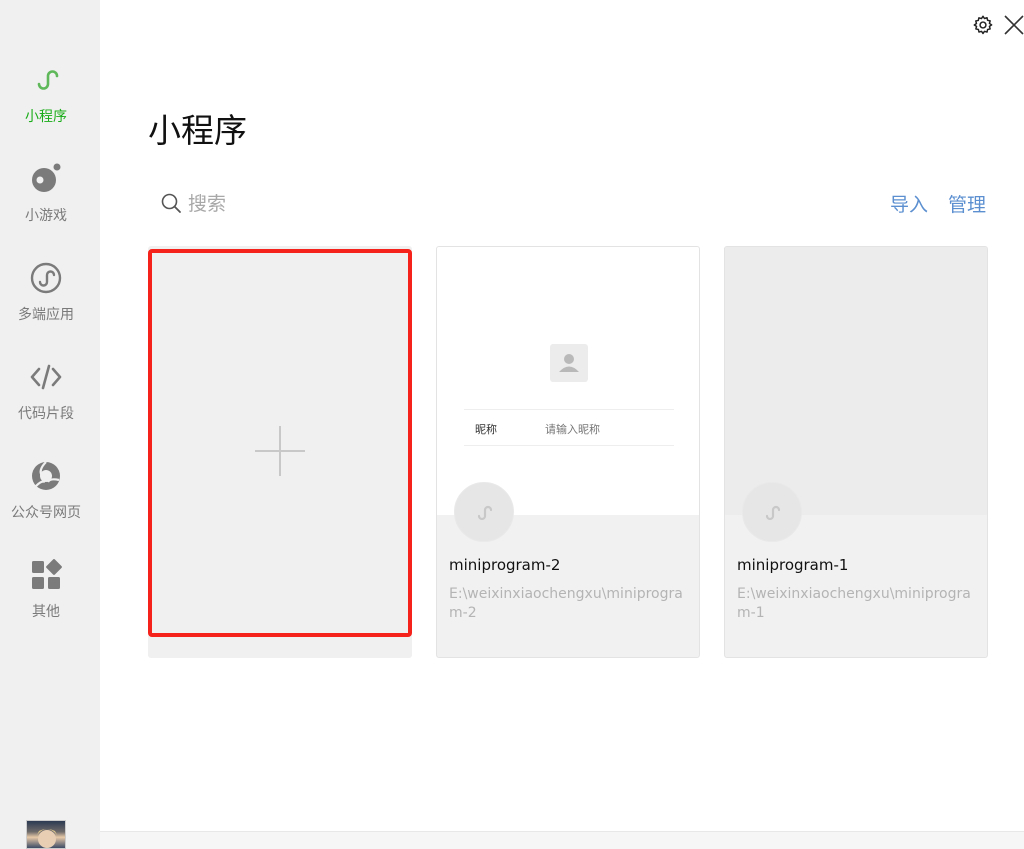  What do you see at coordinates (562, 840) in the screenshot?
I see `footer-bar` at bounding box center [562, 840].